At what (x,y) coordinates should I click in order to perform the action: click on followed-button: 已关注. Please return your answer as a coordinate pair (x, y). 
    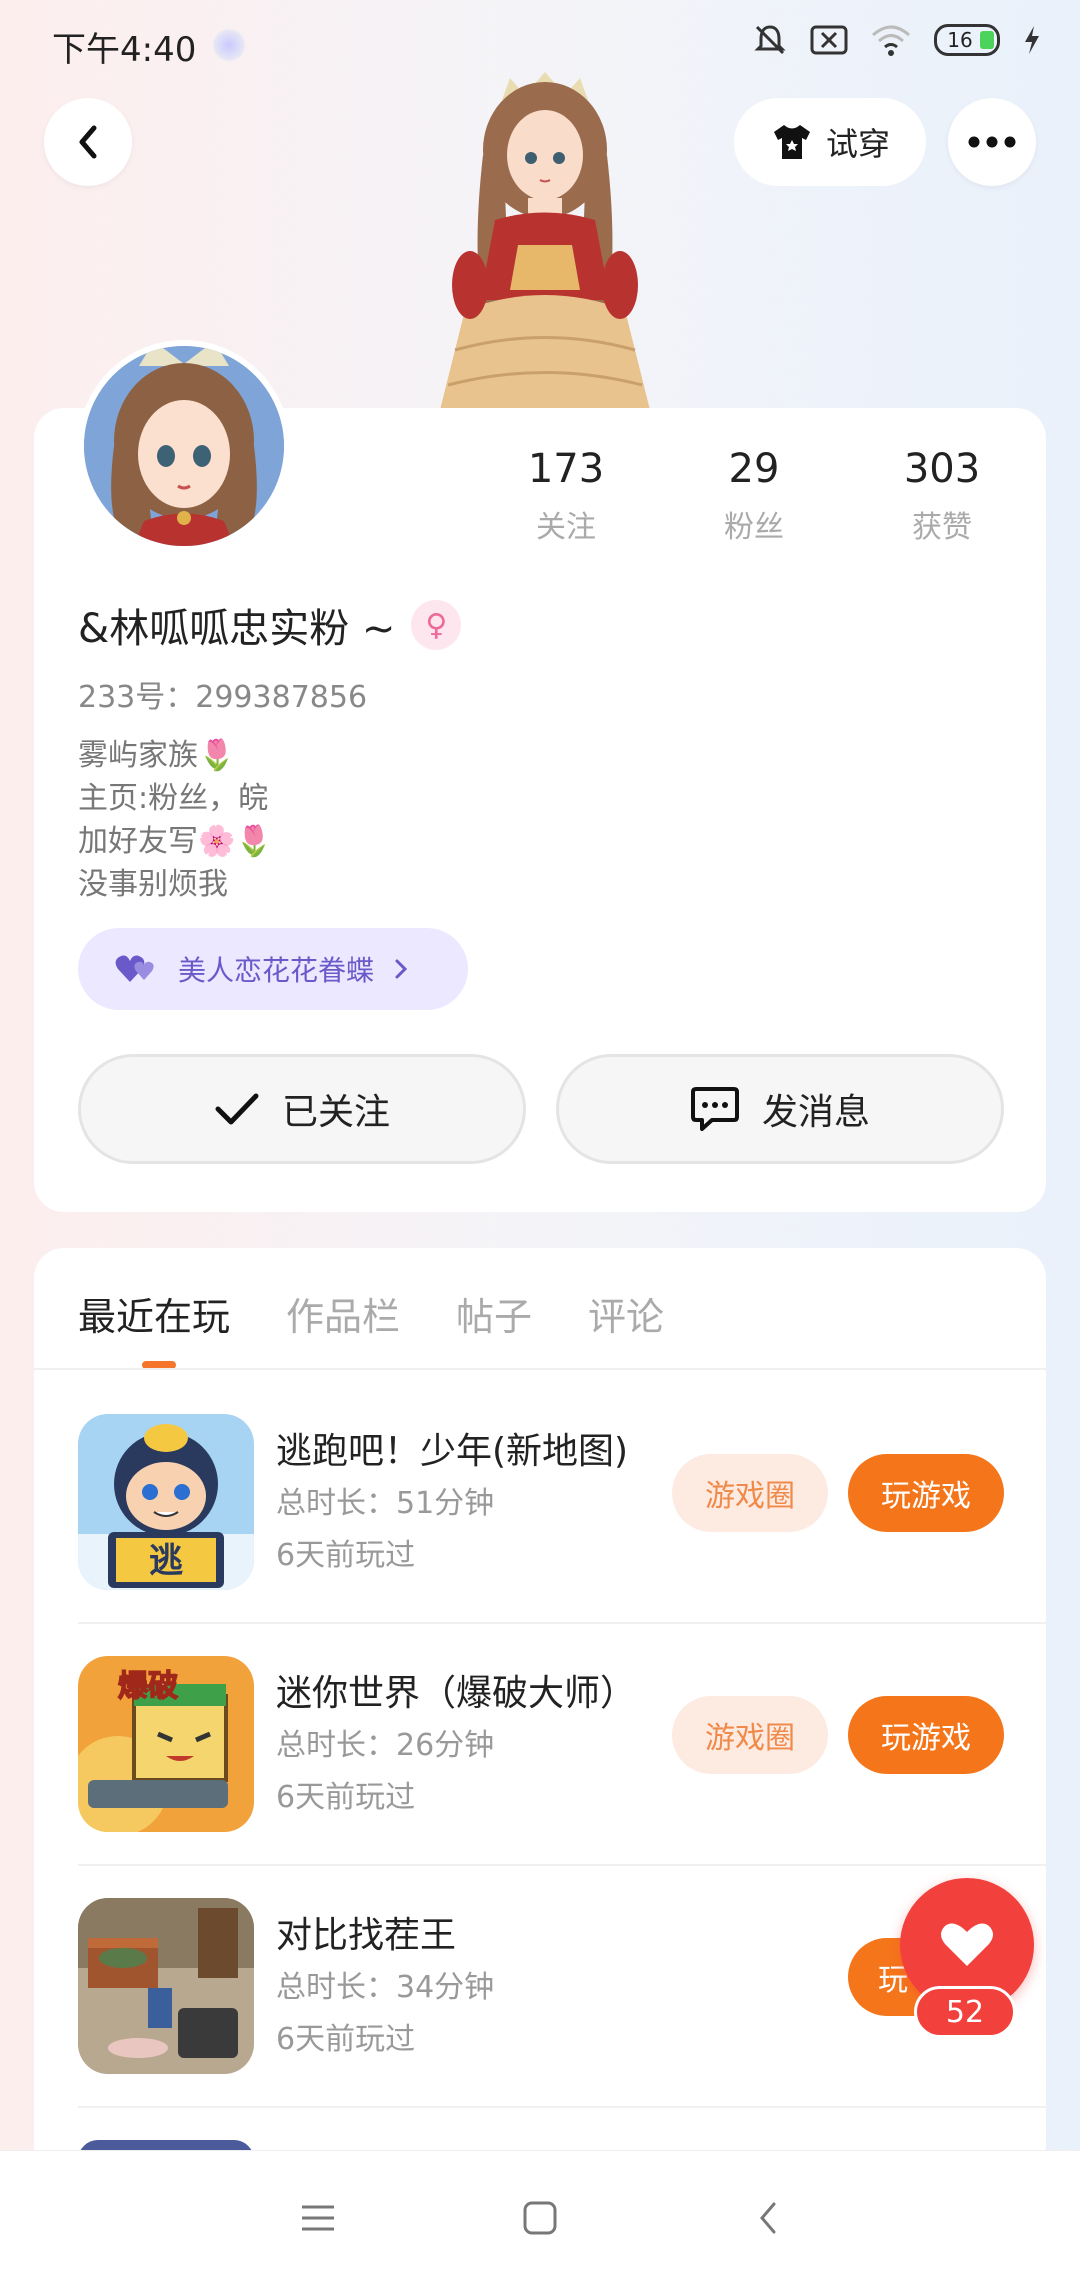
    Looking at the image, I should click on (302, 1109).